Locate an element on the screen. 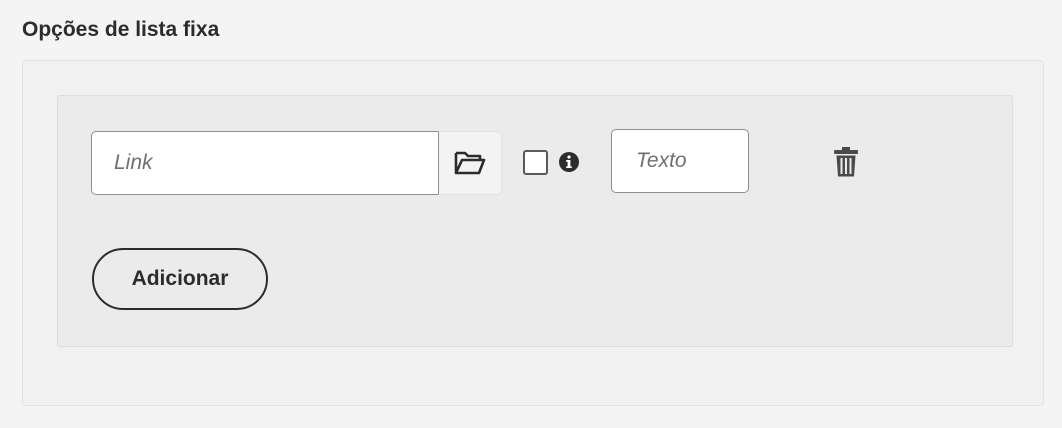 The image size is (1062, 428). checkbox is located at coordinates (535, 162).